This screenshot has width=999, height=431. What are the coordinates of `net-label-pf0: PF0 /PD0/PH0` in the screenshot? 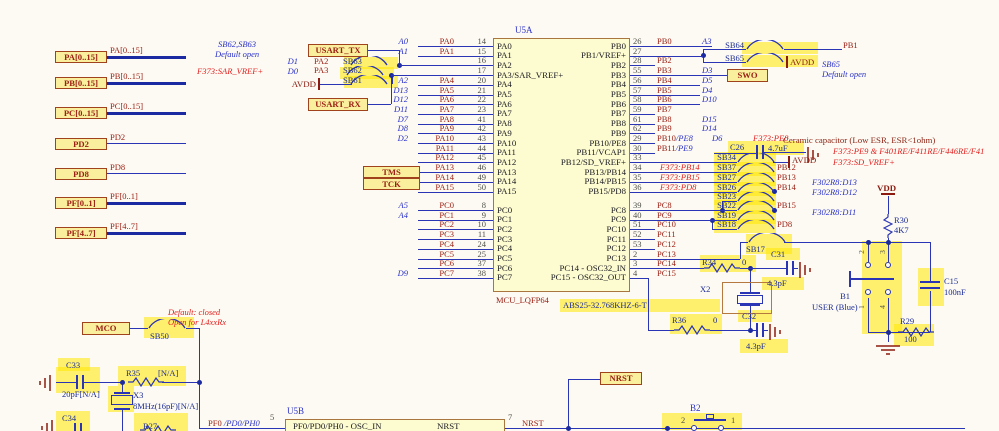 It's located at (234, 423).